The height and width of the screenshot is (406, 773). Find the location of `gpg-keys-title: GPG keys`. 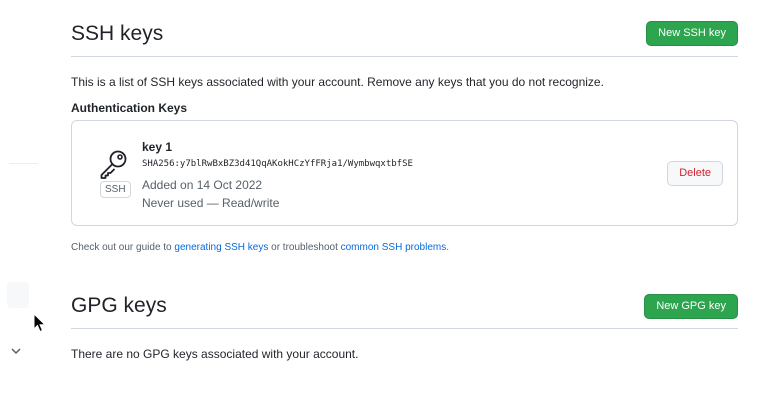

gpg-keys-title: GPG keys is located at coordinates (119, 305).